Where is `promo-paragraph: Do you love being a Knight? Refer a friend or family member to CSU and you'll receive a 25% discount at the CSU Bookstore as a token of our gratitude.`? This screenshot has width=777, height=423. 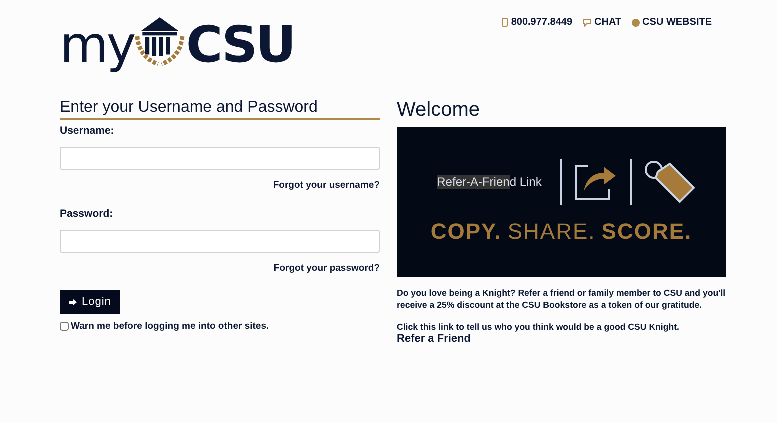 promo-paragraph: Do you love being a Knight? Refer a friend or family member to CSU and you'll receive a 25% discount at the CSU Bookstore as a token of our gratitude. is located at coordinates (561, 299).